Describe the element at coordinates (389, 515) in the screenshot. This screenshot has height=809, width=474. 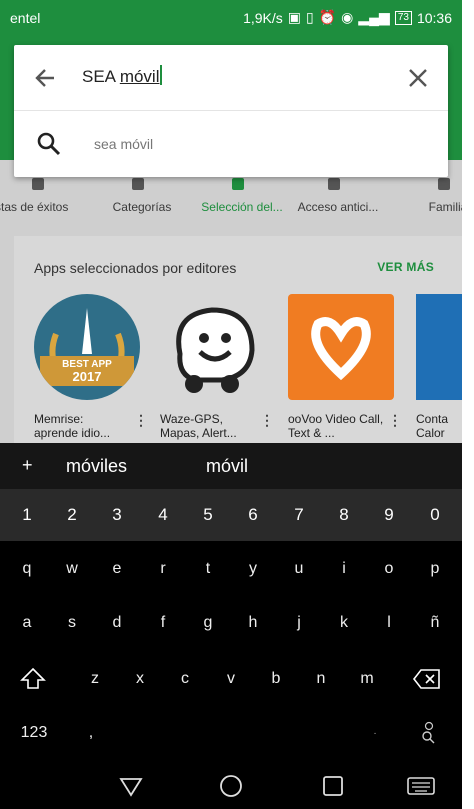
I see `key-9: 9` at that location.